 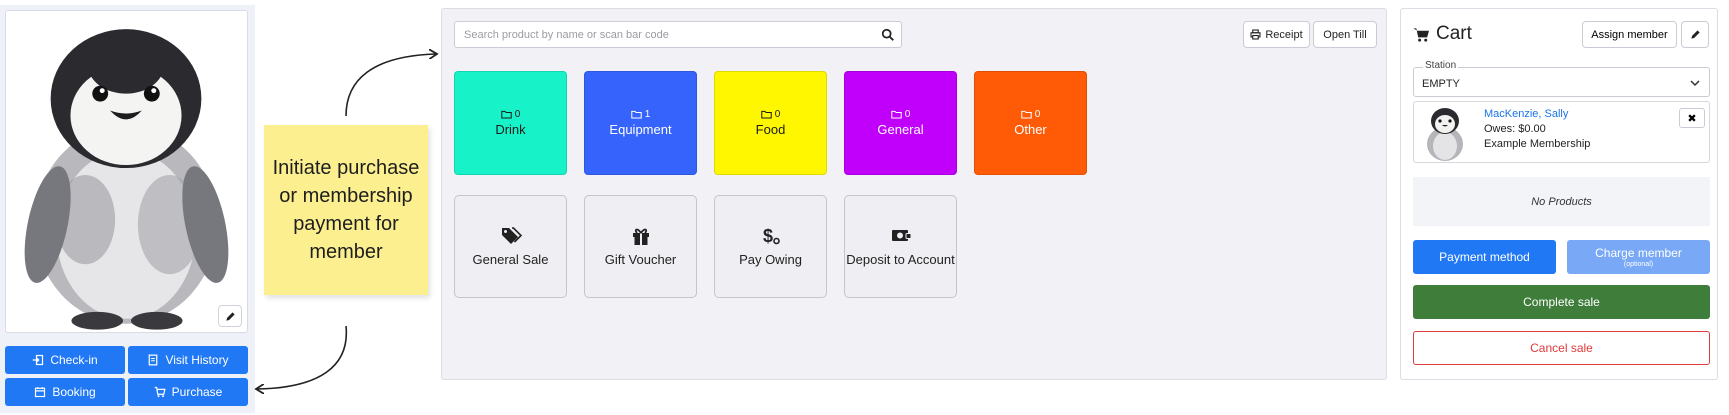 I want to click on cart-items-empty: No Products, so click(x=1561, y=201).